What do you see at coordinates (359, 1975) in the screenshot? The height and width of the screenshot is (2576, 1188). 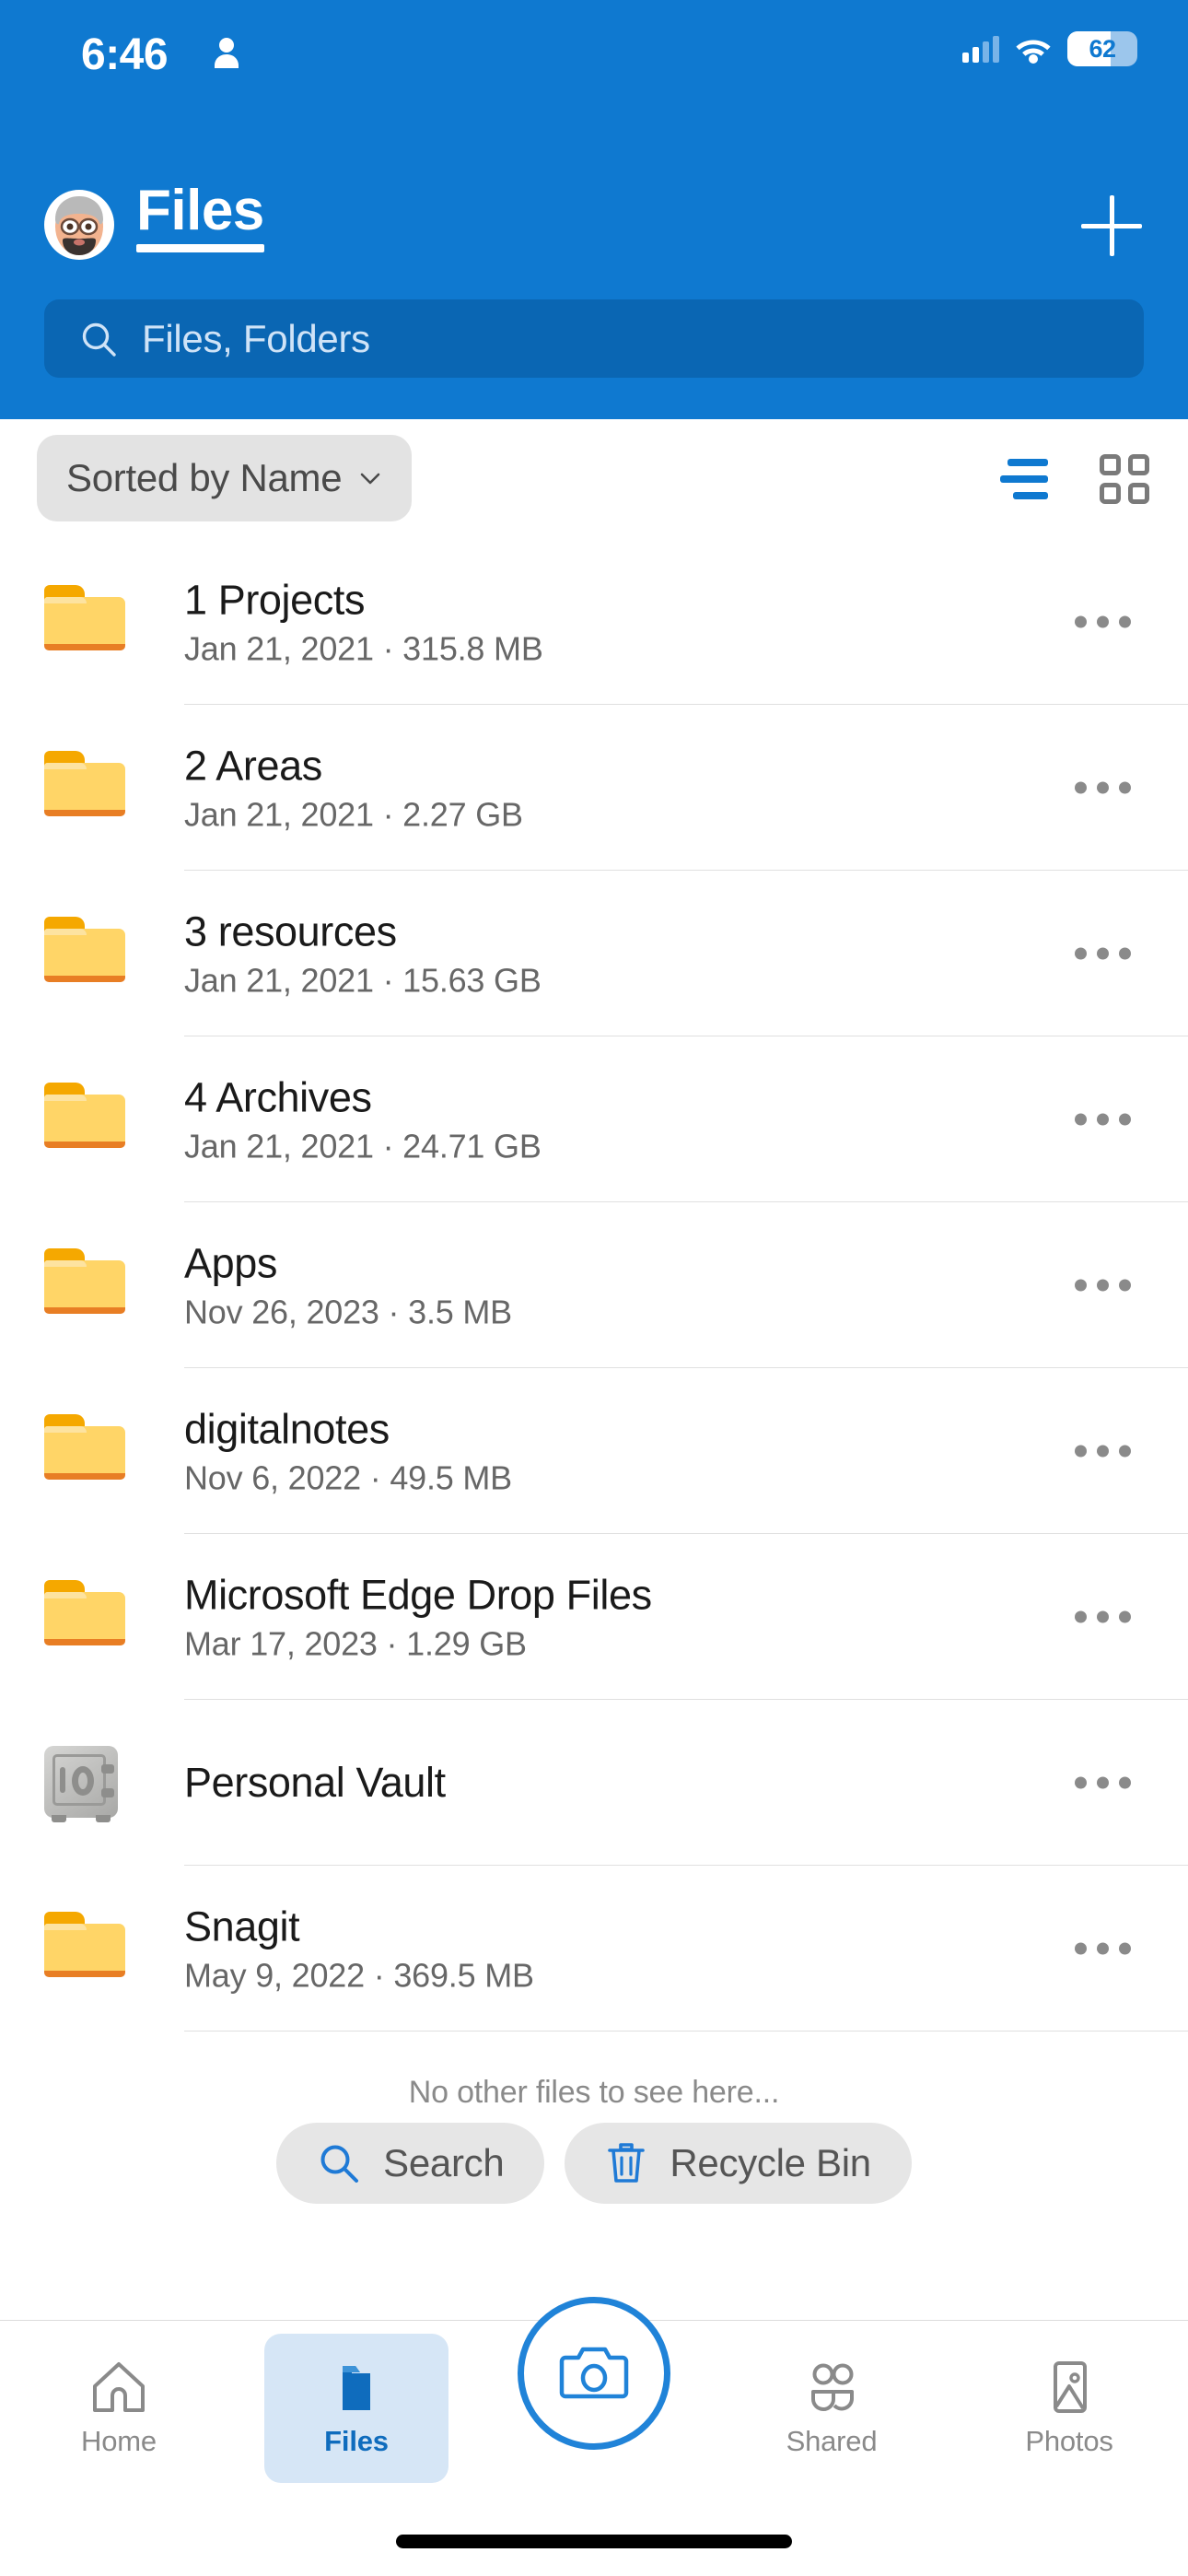 I see `file-subtitle: May 9, 2022 · 369.5 MB` at bounding box center [359, 1975].